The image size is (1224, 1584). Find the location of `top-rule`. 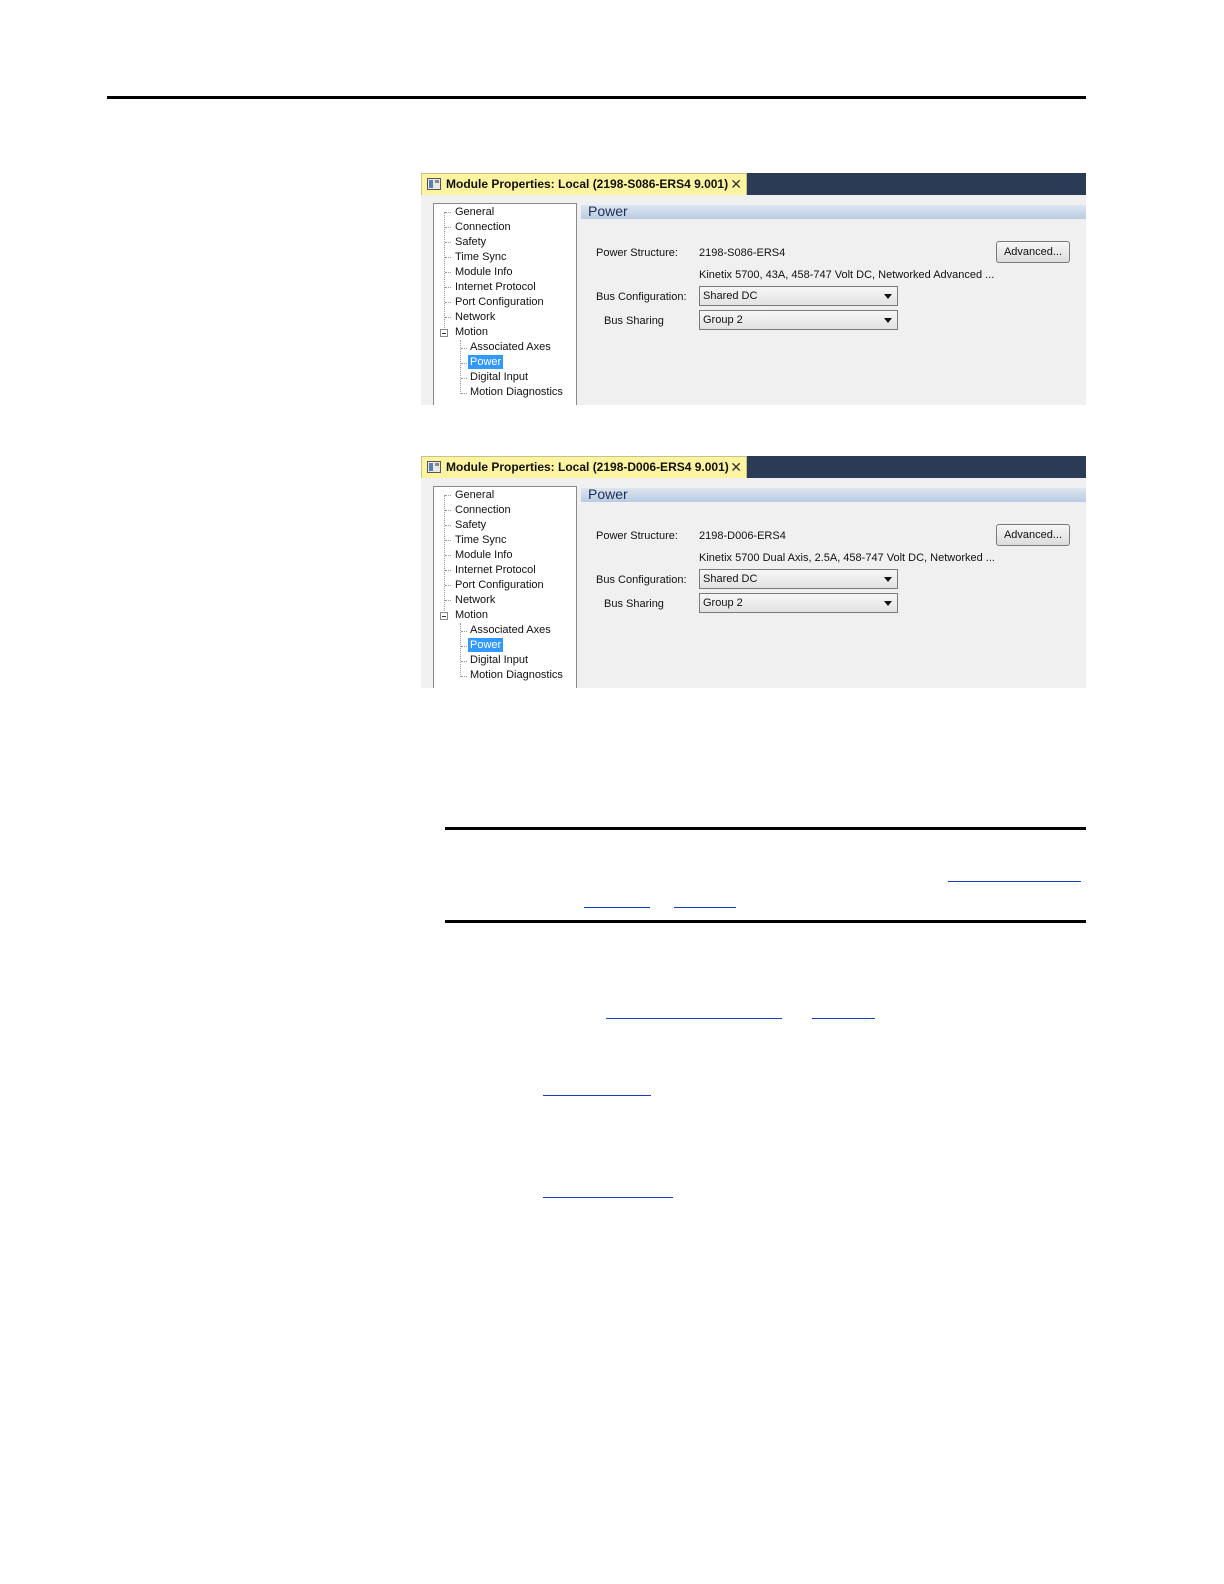

top-rule is located at coordinates (596, 97).